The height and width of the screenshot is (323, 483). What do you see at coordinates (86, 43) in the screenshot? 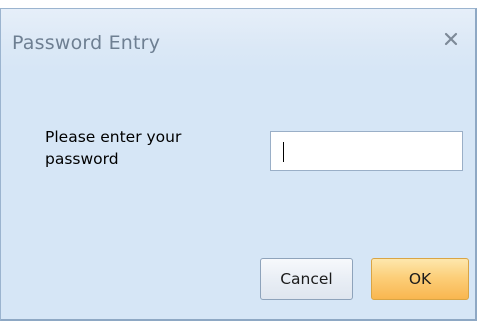
I see `dialog-title: Password Entry` at bounding box center [86, 43].